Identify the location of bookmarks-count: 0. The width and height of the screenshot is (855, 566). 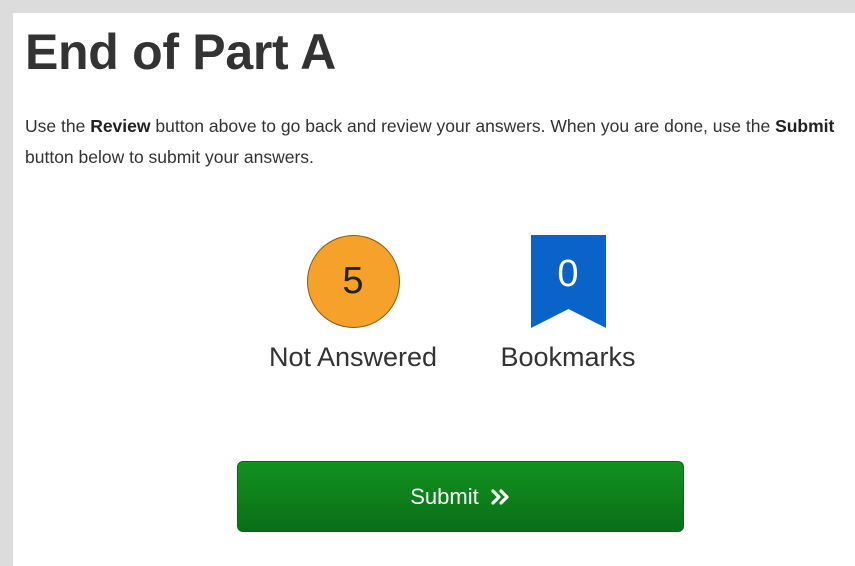
(568, 274).